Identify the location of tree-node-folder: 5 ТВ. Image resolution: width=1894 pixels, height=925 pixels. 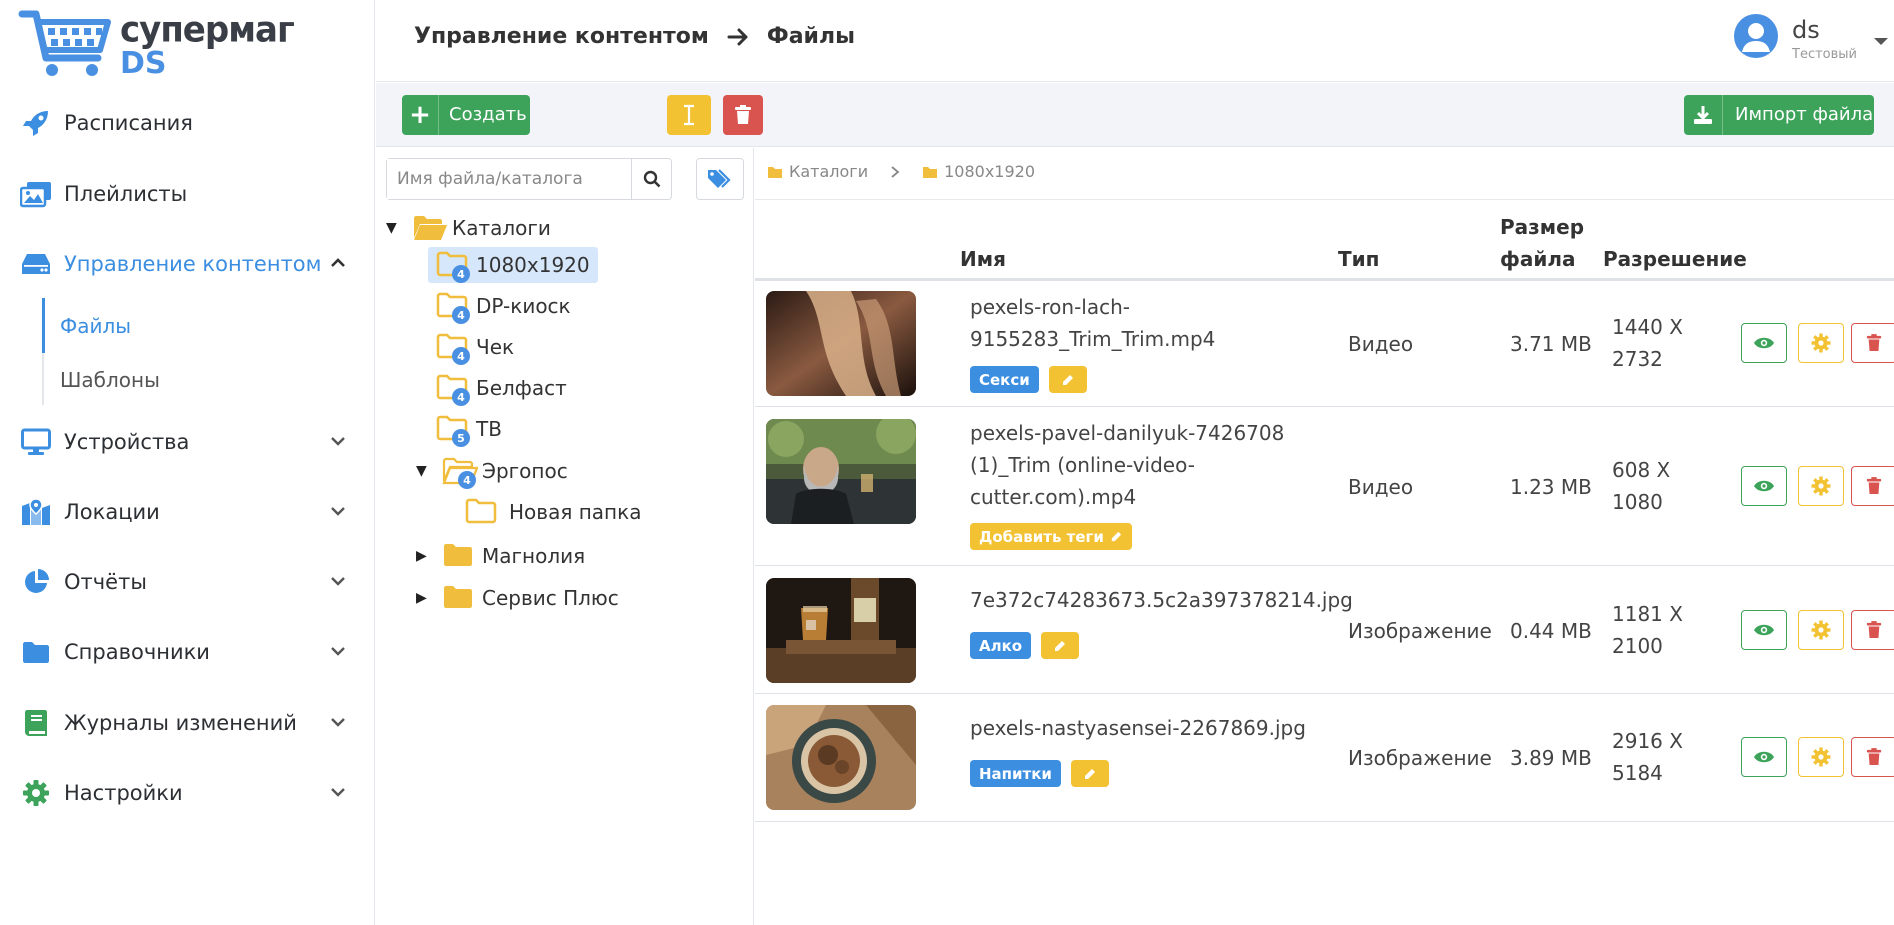
(469, 429).